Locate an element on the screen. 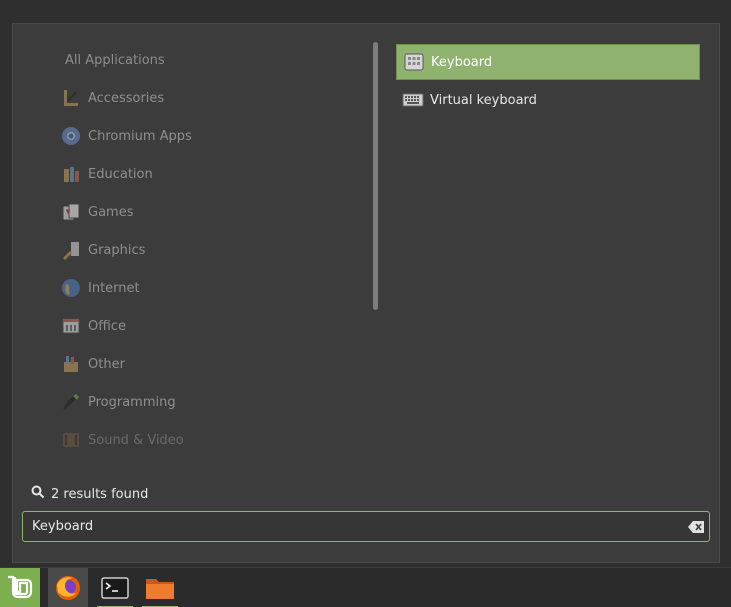 The image size is (731, 607). clear-search-button is located at coordinates (696, 527).